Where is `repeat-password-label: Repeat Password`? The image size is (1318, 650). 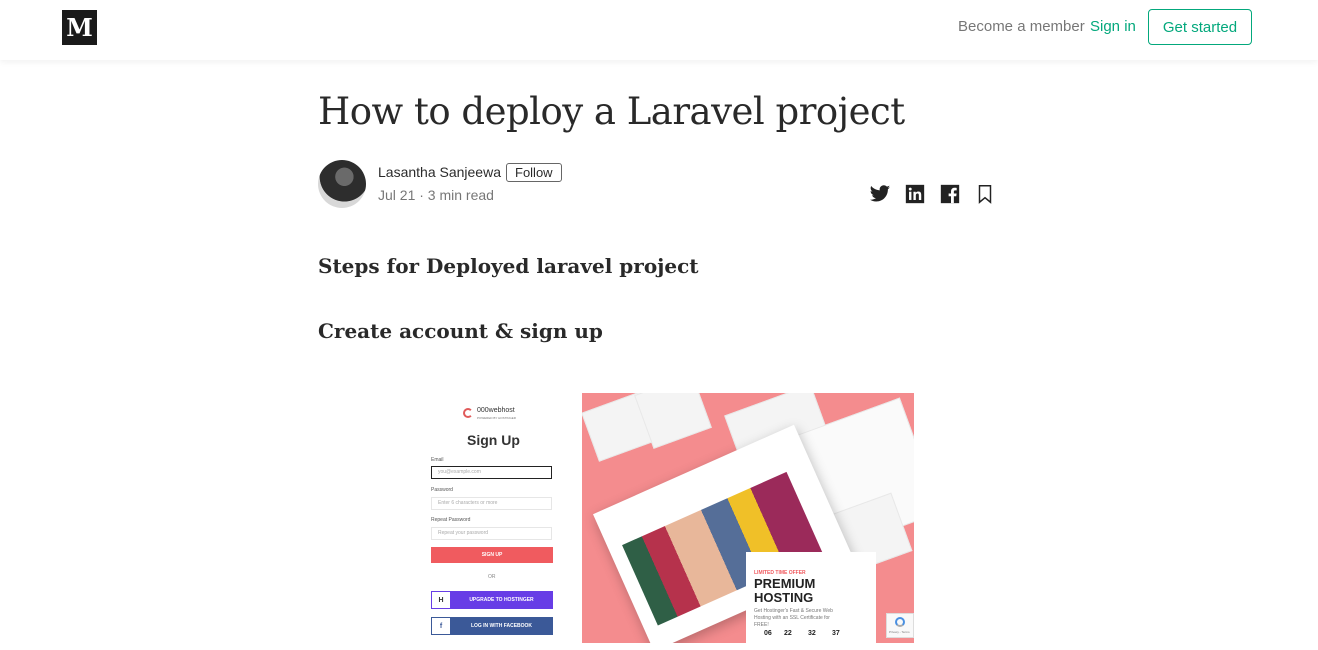
repeat-password-label: Repeat Password is located at coordinates (451, 520).